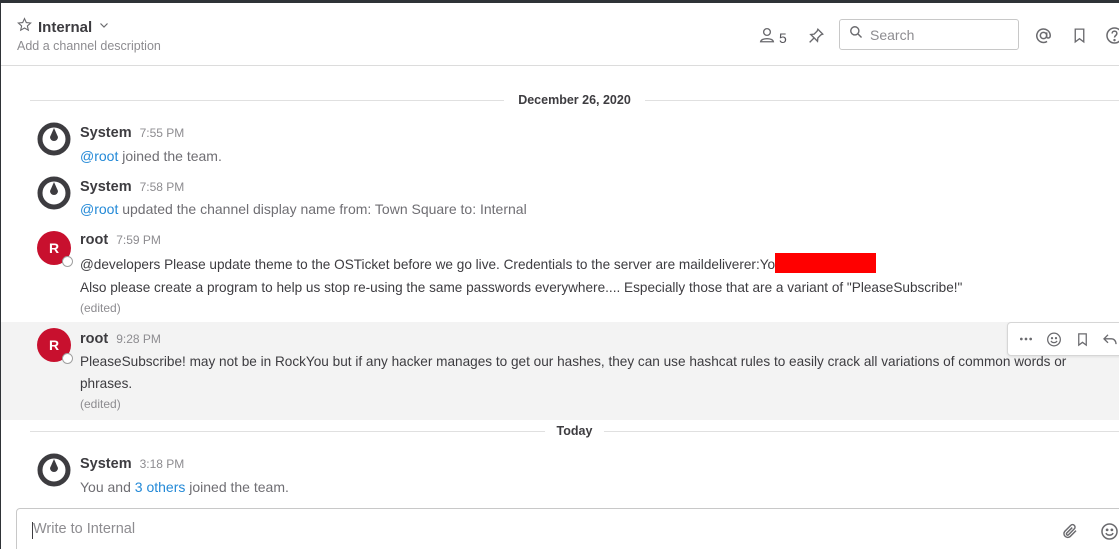  I want to click on search-icon, so click(856, 34).